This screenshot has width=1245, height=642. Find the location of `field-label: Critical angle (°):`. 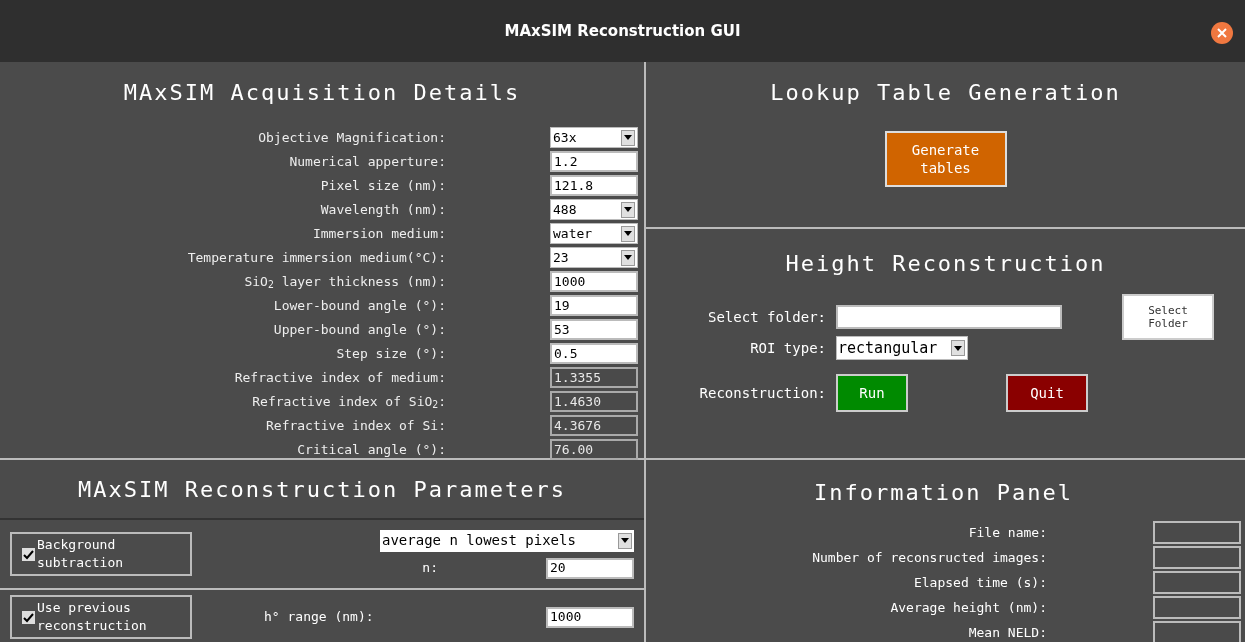

field-label: Critical angle (°): is located at coordinates (371, 449).